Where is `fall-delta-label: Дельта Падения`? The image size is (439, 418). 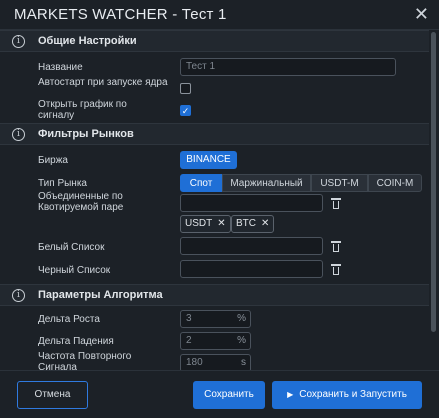
fall-delta-label: Дельта Падения is located at coordinates (76, 341).